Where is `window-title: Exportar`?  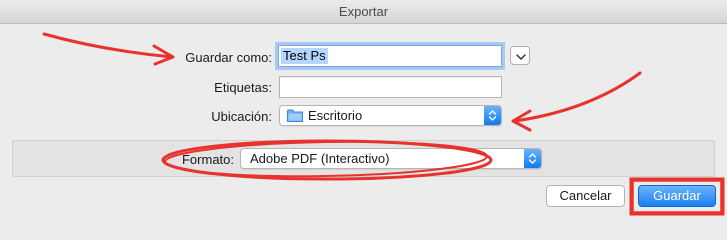
window-title: Exportar is located at coordinates (363, 11).